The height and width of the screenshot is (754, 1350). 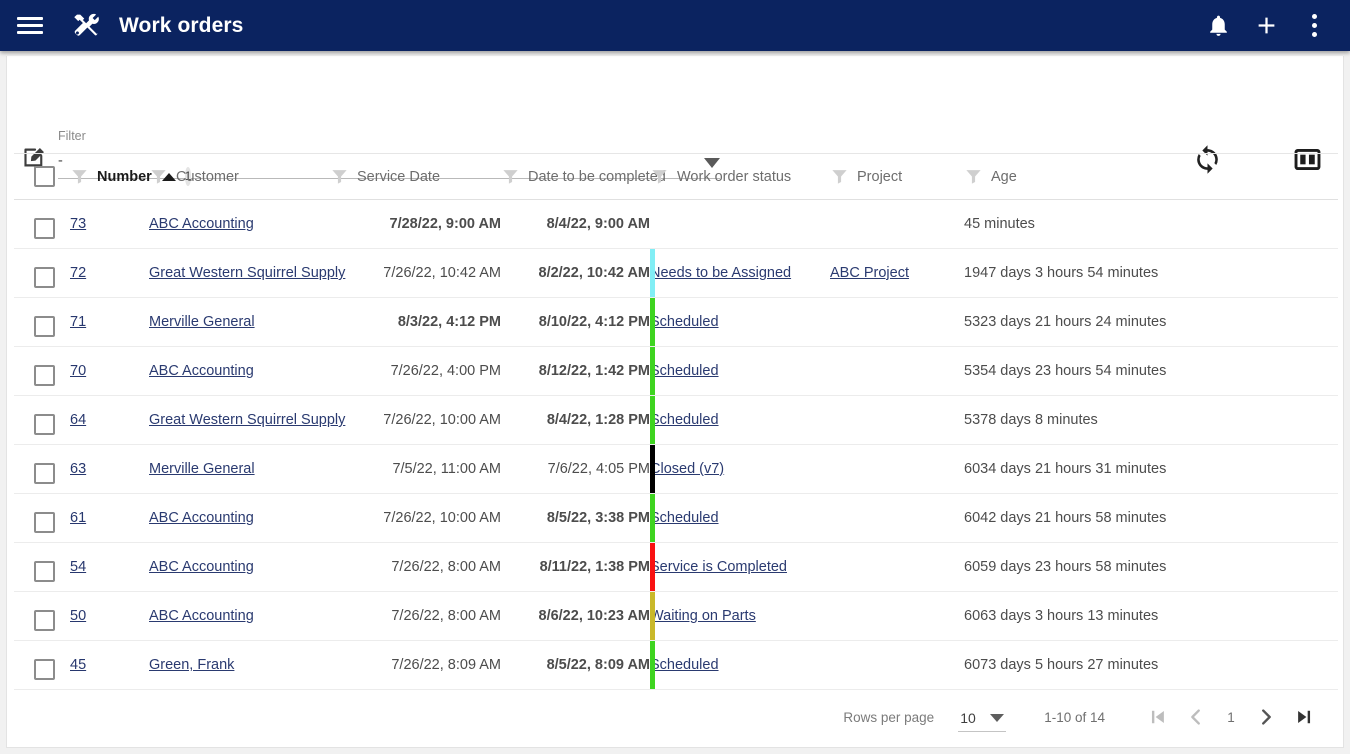 I want to click on work-order-number-link: 72, so click(x=78, y=273).